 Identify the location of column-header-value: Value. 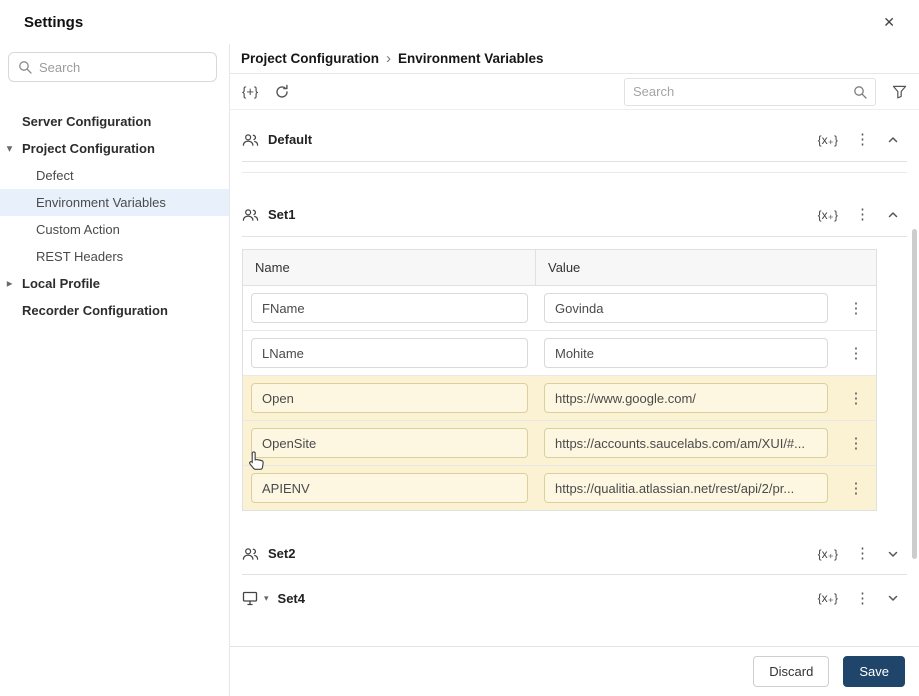
(564, 267).